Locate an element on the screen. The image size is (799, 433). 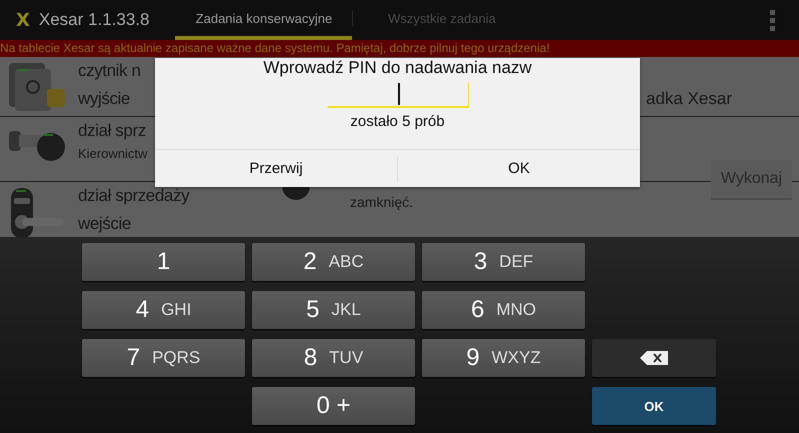
backspace-key is located at coordinates (654, 358).